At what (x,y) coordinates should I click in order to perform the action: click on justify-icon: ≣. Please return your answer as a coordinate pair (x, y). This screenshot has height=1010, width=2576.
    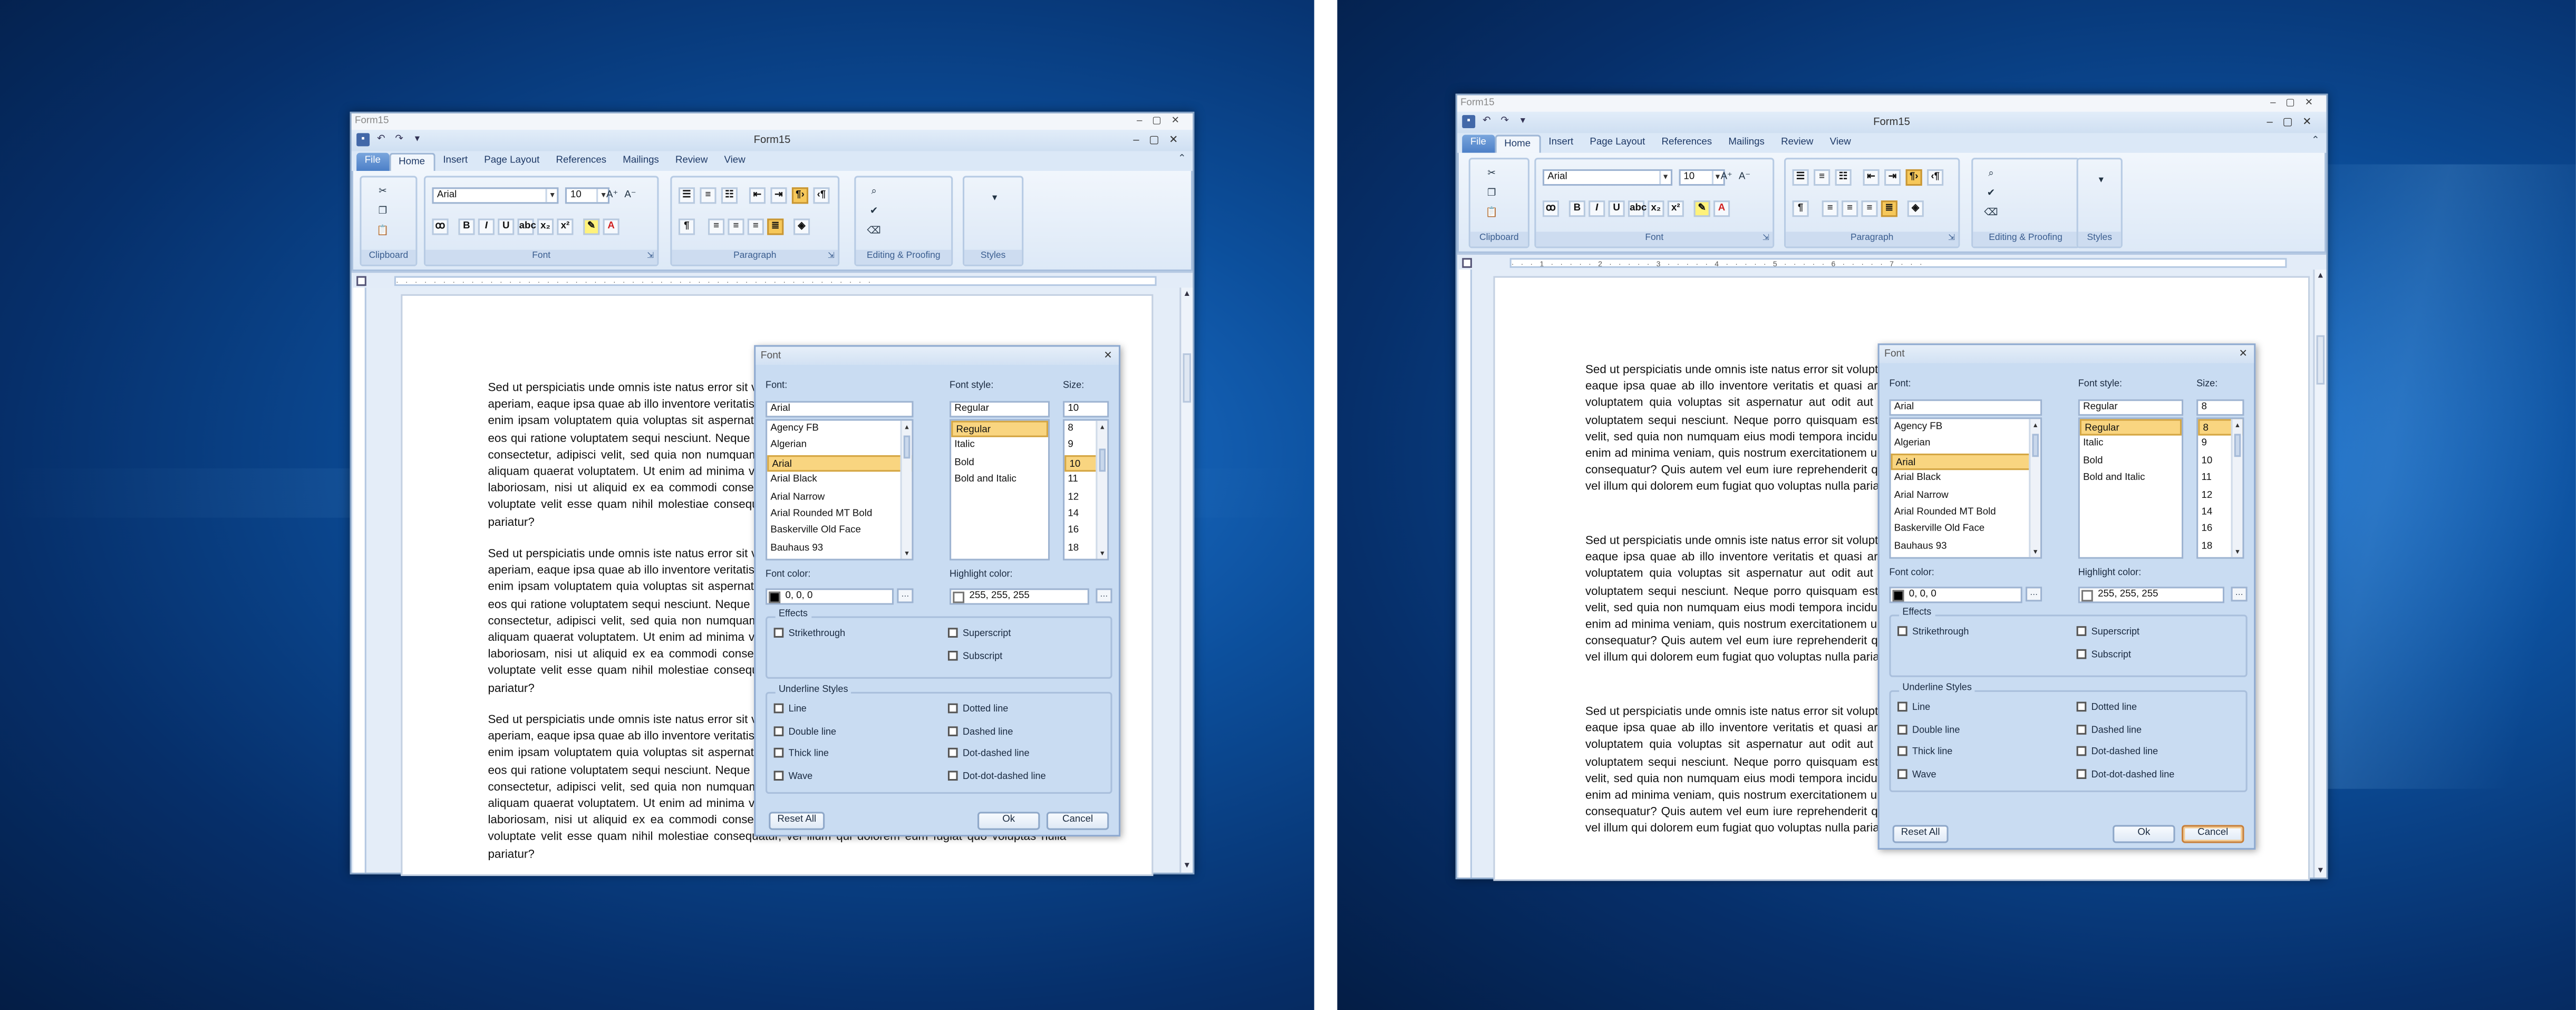
    Looking at the image, I should click on (775, 226).